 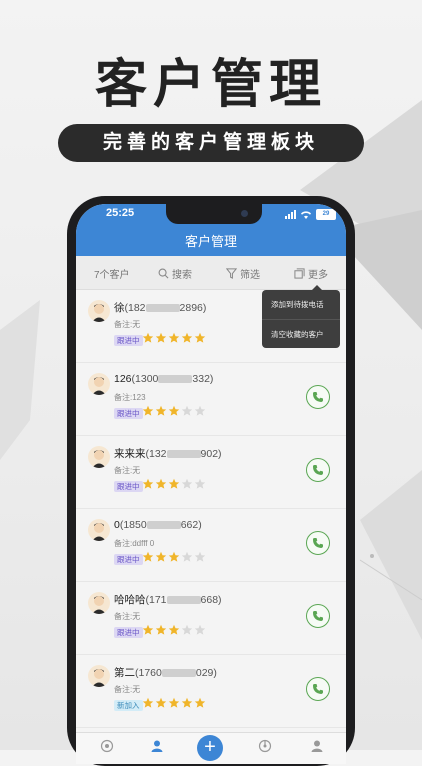 I want to click on status-icons: 29, so click(x=310, y=214).